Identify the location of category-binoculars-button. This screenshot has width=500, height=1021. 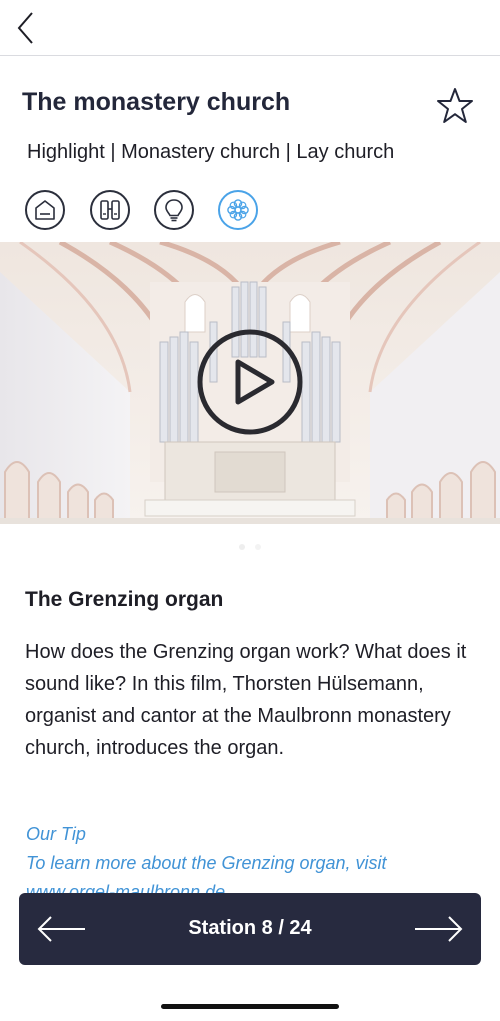
(110, 210).